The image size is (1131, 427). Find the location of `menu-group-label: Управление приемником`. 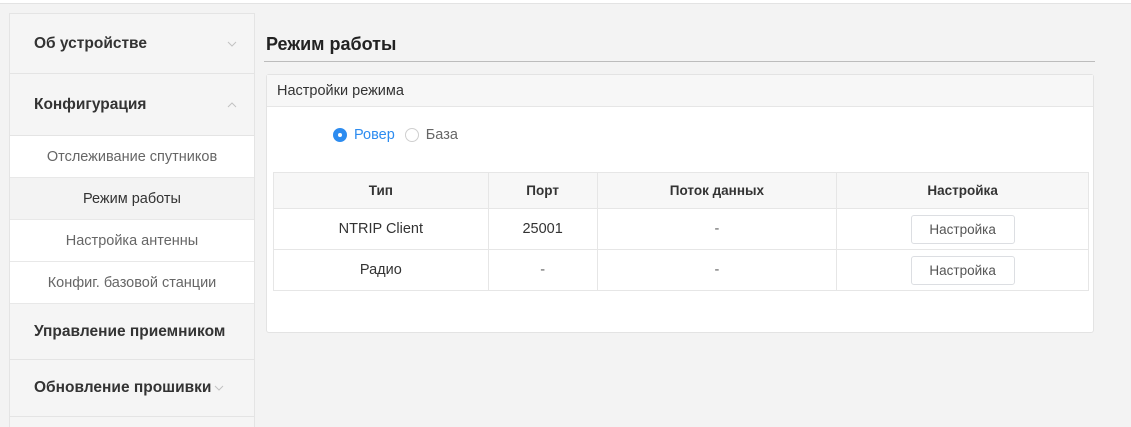

menu-group-label: Управление приемником is located at coordinates (130, 331).